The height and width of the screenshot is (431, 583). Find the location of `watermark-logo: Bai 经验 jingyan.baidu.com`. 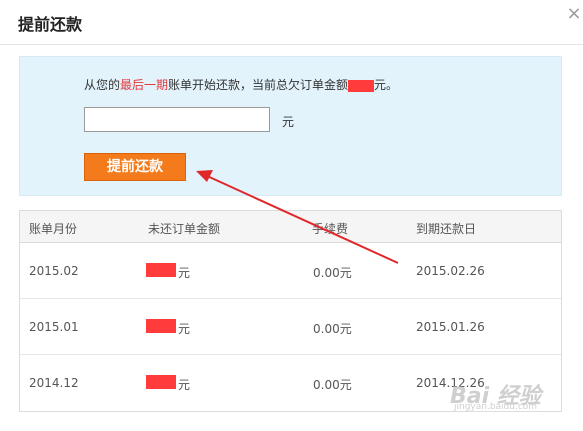

watermark-logo: Bai 经验 jingyan.baidu.com is located at coordinates (510, 398).